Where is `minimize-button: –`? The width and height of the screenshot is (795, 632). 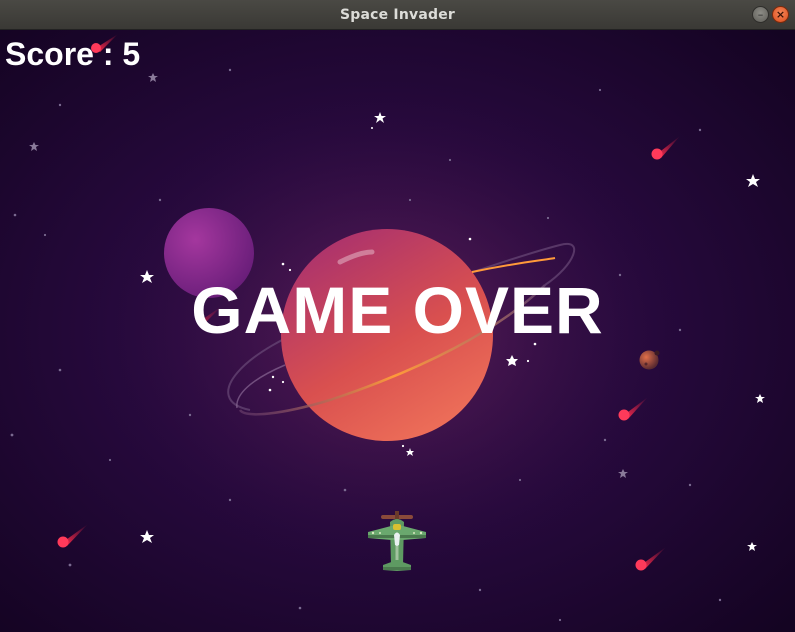
minimize-button: – is located at coordinates (760, 14).